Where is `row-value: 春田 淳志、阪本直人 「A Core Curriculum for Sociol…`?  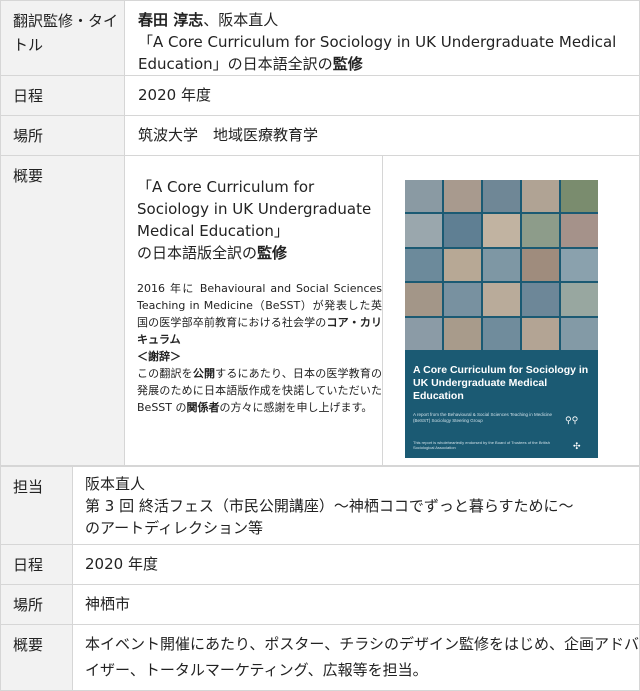 row-value: 春田 淳志、阪本直人 「A Core Curriculum for Sociol… is located at coordinates (382, 38).